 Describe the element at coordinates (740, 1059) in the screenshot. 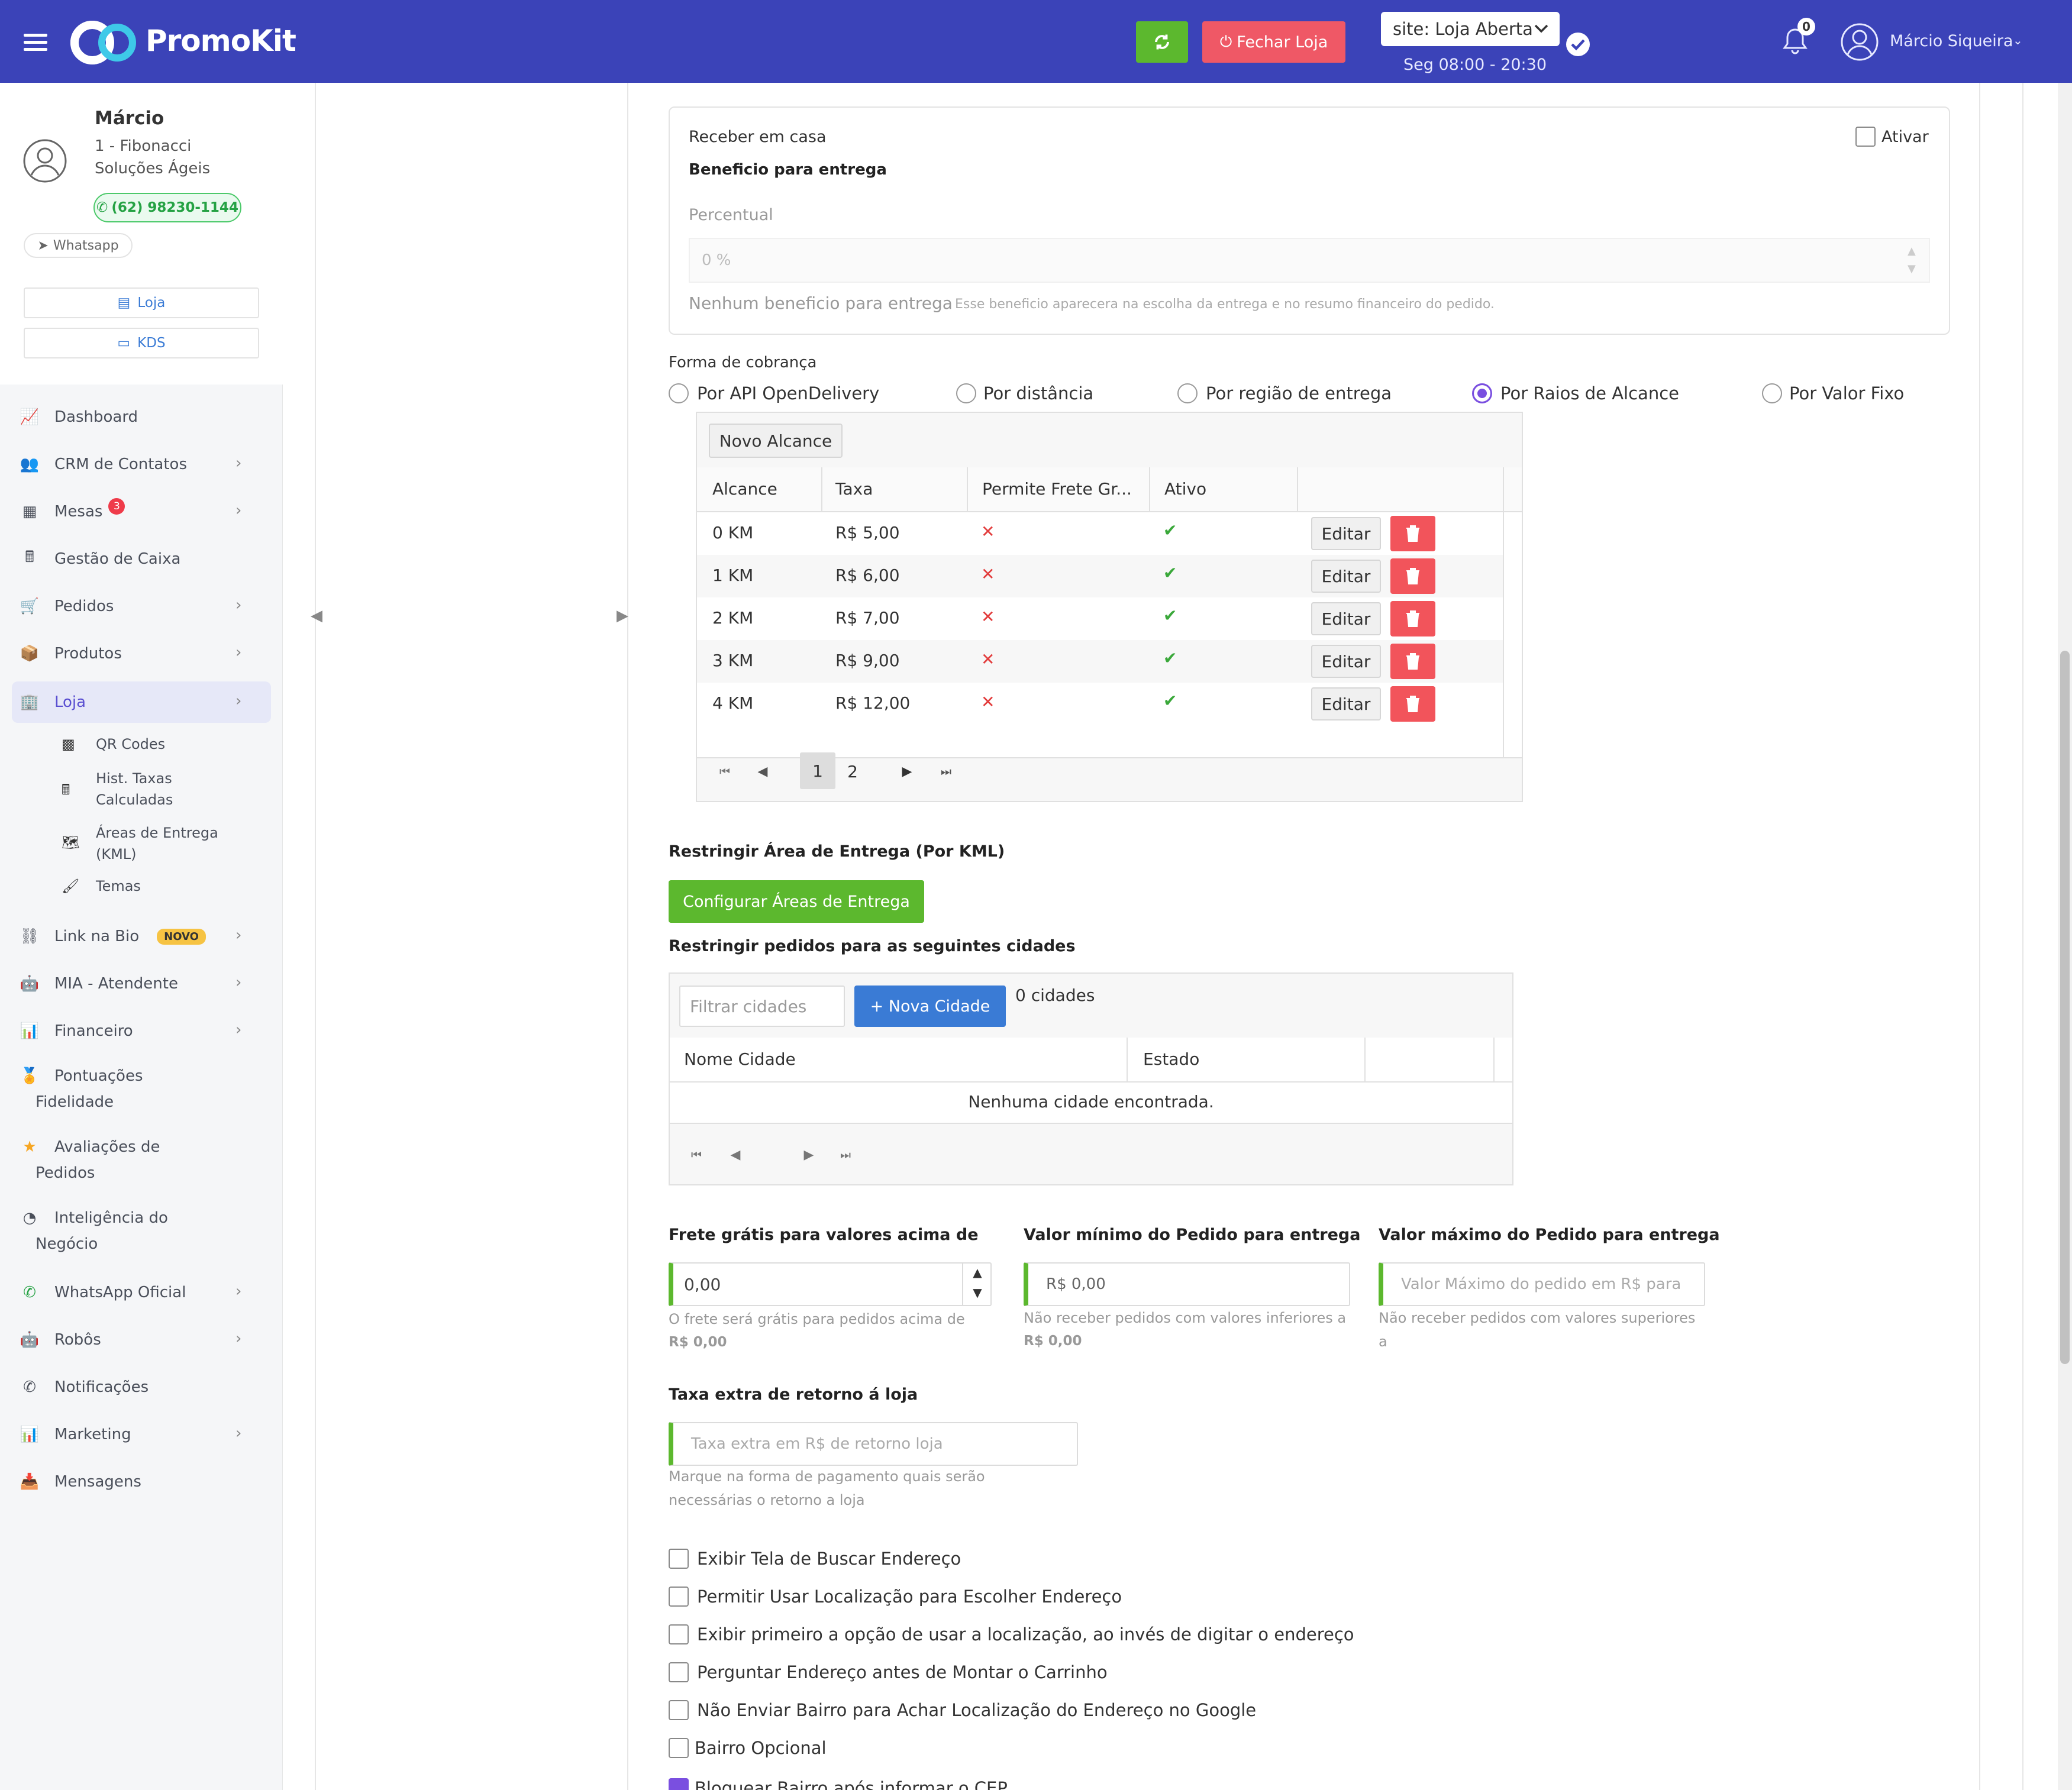

I see `col-header-city: Nome Cidade` at that location.